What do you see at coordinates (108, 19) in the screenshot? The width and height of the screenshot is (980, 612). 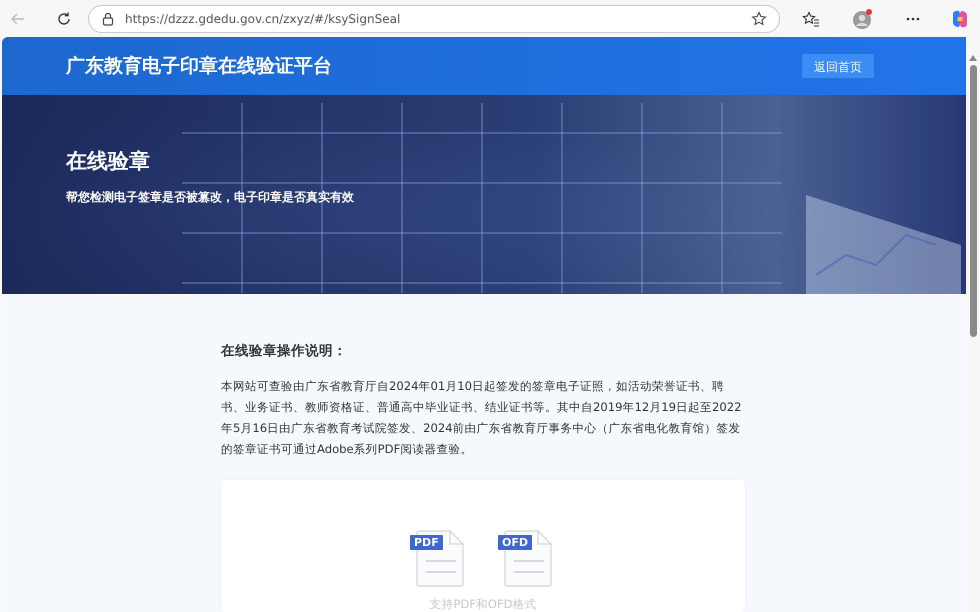 I see `lock-icon` at bounding box center [108, 19].